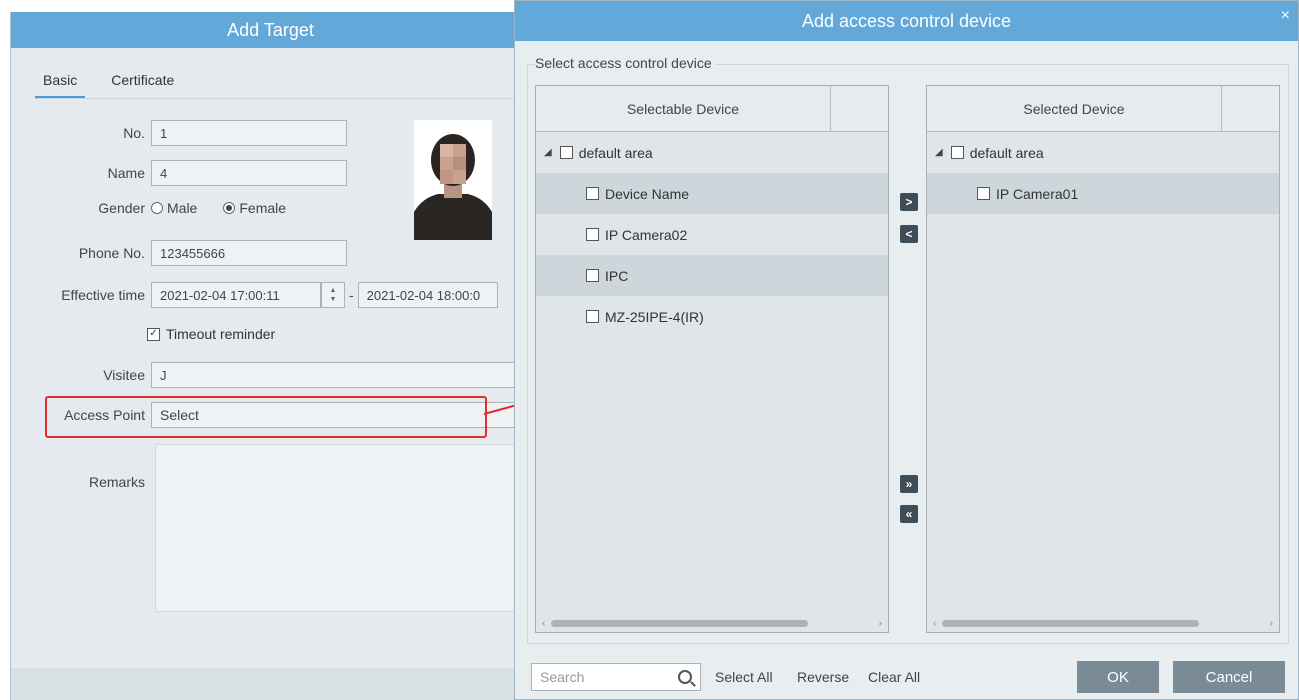 The image size is (1299, 700). I want to click on radio-on-icon, so click(229, 208).